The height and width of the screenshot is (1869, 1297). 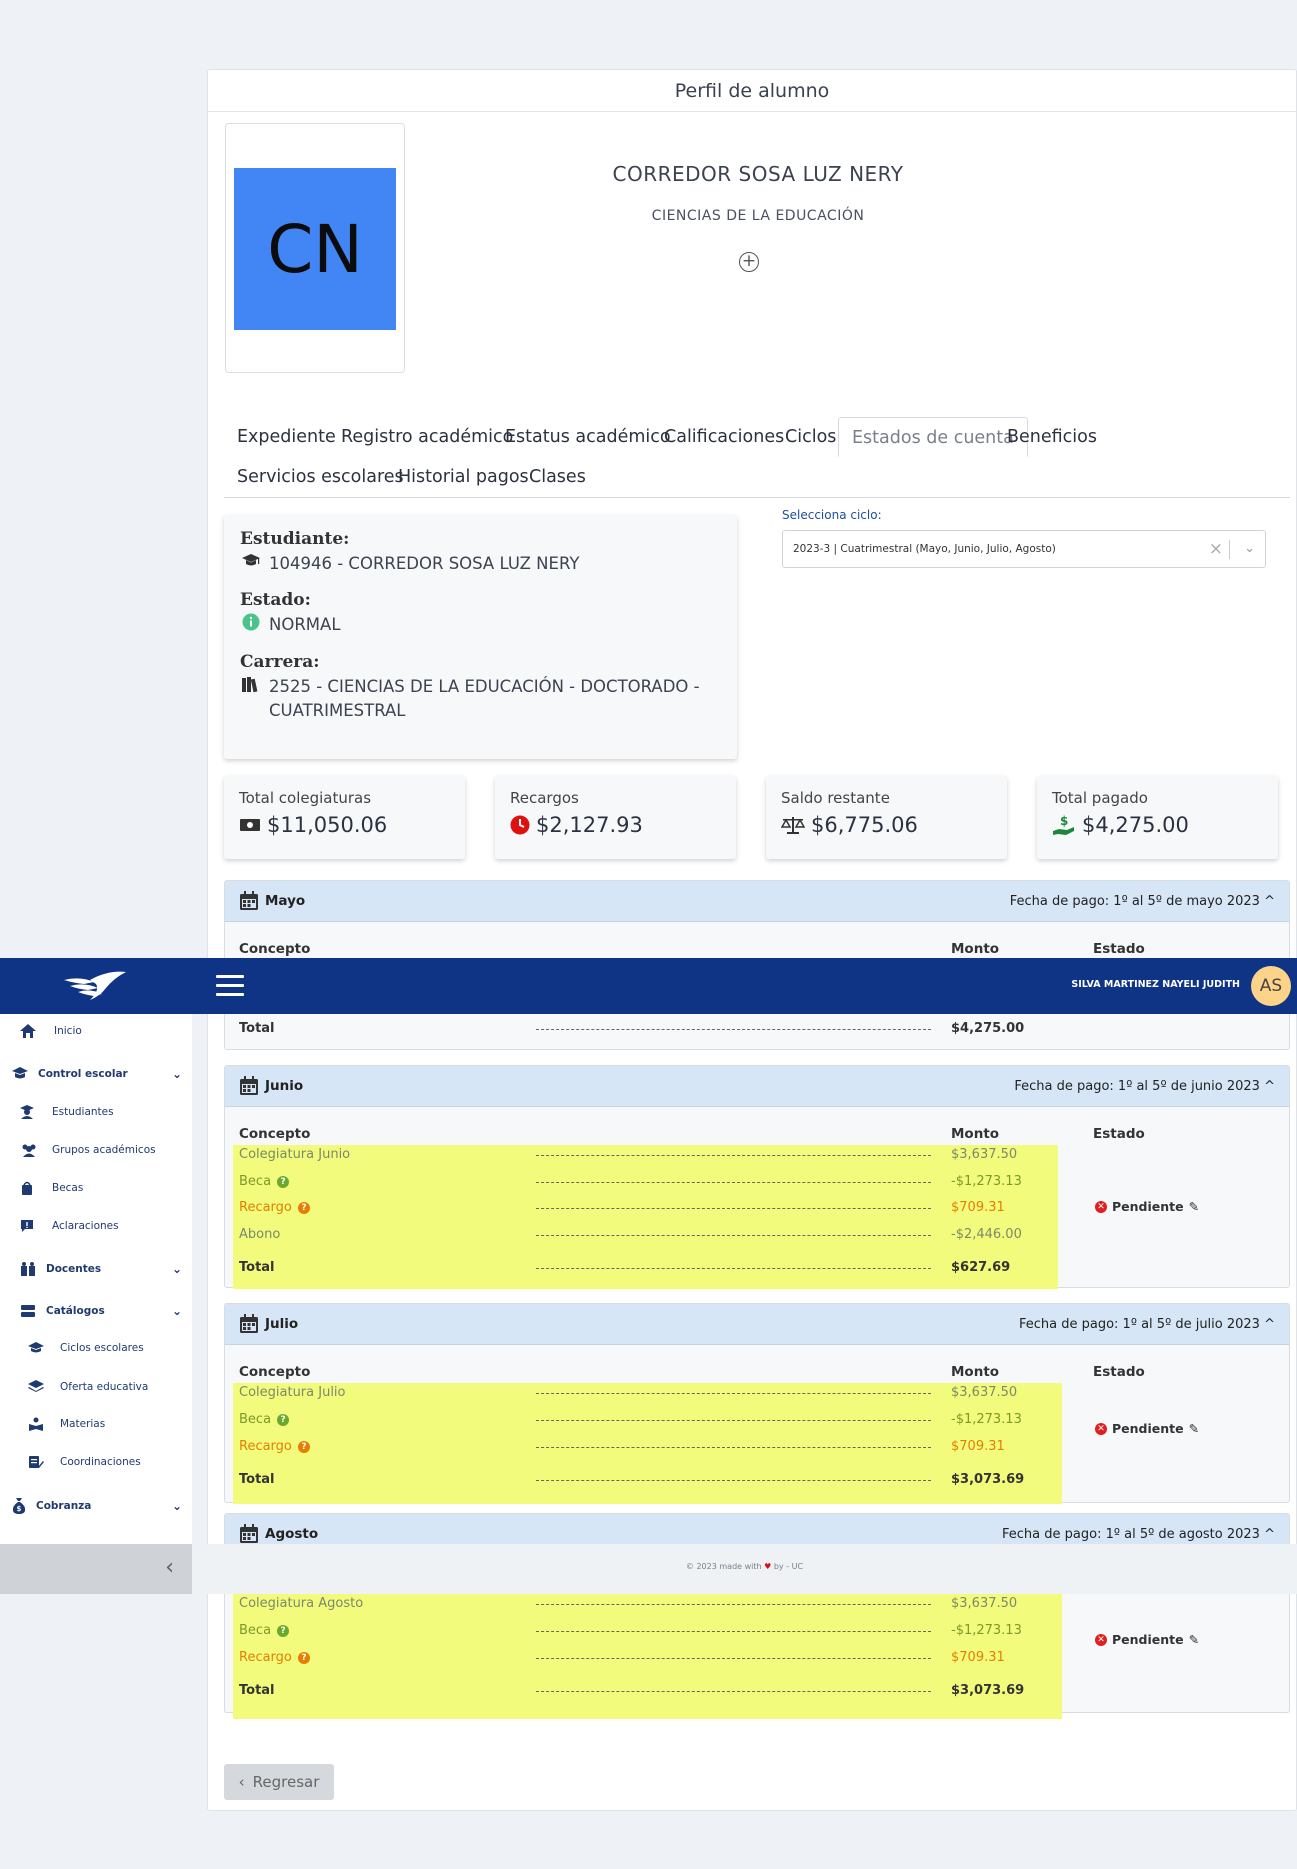 I want to click on hamburger-menu-icon, so click(x=230, y=986).